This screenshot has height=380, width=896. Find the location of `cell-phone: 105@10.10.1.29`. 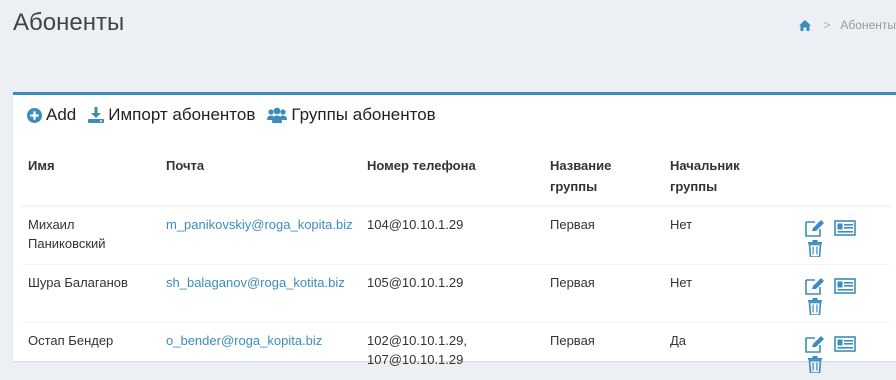

cell-phone: 105@10.10.1.29 is located at coordinates (451, 294).